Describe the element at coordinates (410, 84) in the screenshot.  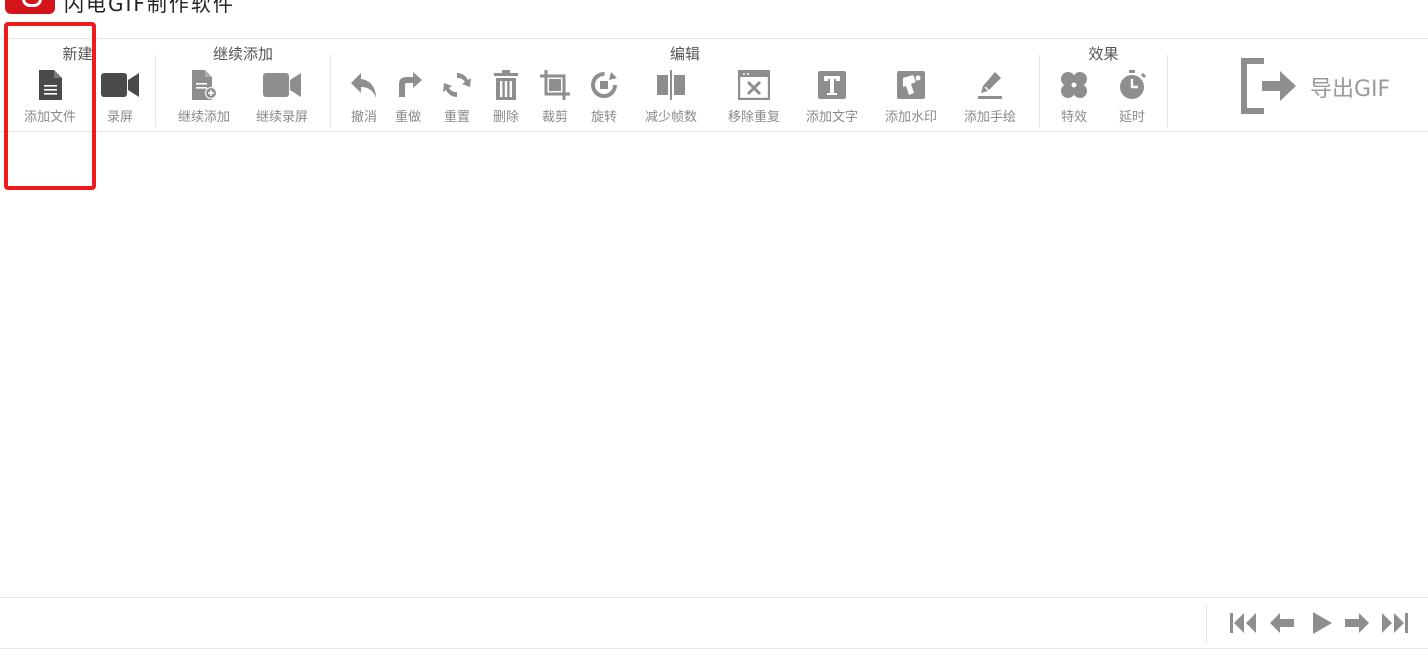
I see `redo-icon` at that location.